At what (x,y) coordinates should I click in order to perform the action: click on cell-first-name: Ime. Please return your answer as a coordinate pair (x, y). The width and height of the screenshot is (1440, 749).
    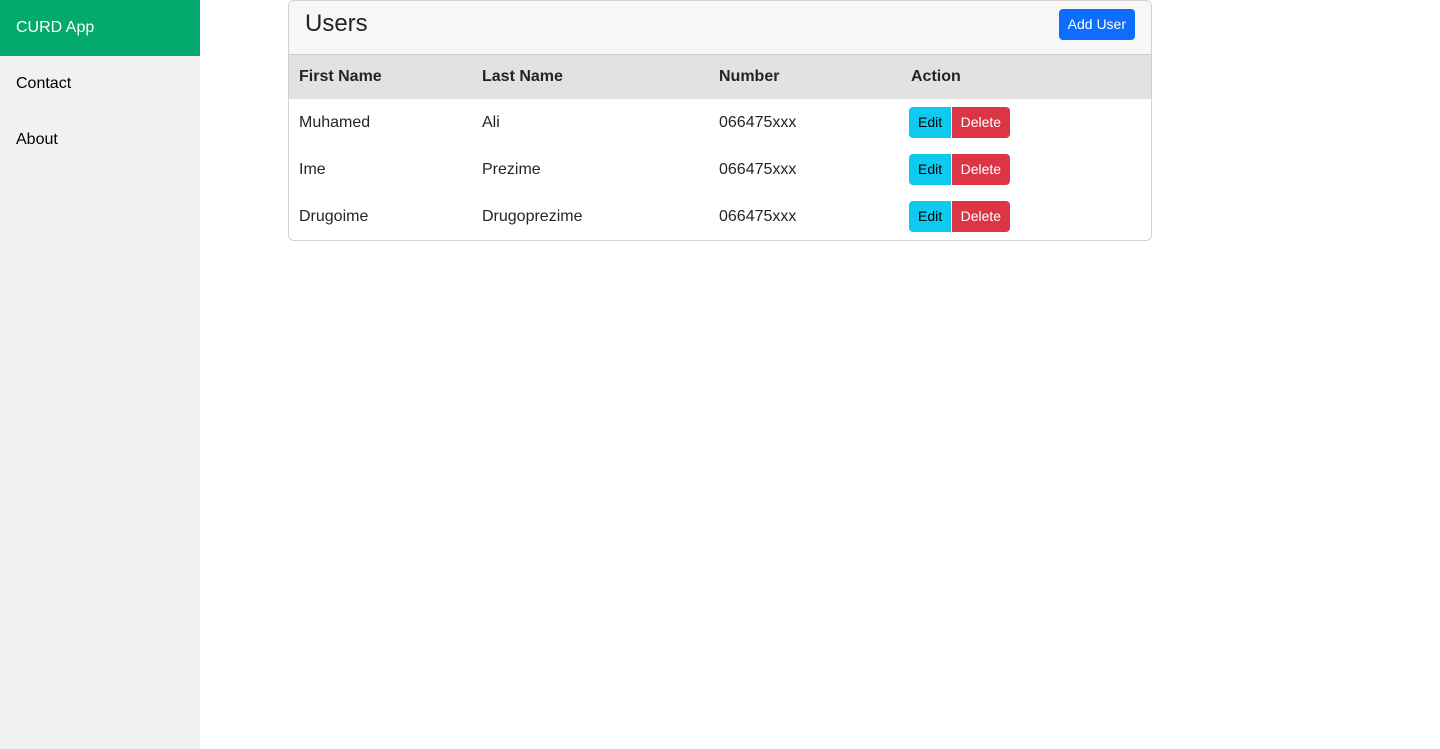
    Looking at the image, I should click on (312, 169).